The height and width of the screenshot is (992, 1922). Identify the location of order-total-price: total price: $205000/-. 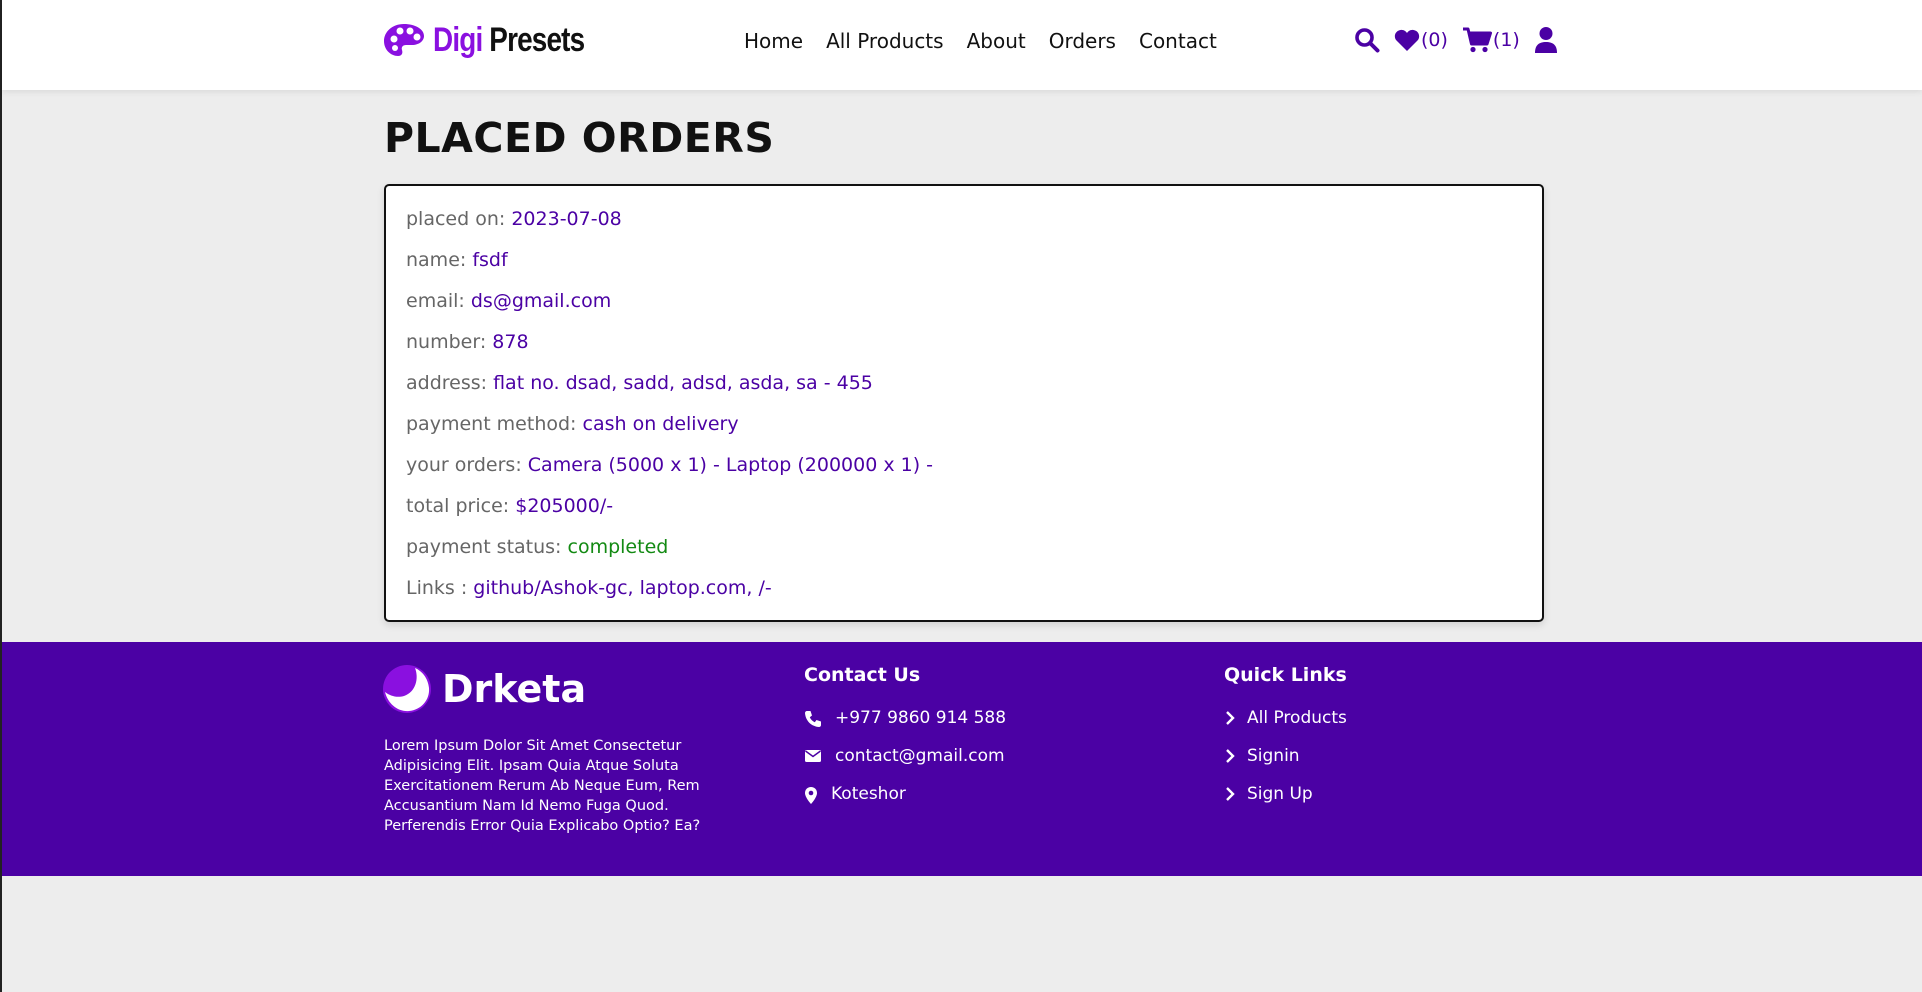
(974, 515).